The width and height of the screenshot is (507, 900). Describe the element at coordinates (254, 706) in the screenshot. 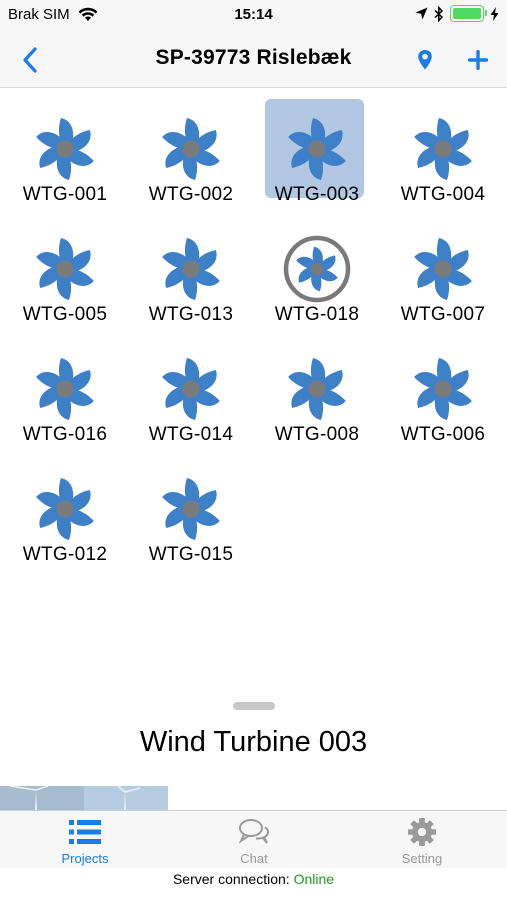

I see `sheet-drag-handle` at that location.